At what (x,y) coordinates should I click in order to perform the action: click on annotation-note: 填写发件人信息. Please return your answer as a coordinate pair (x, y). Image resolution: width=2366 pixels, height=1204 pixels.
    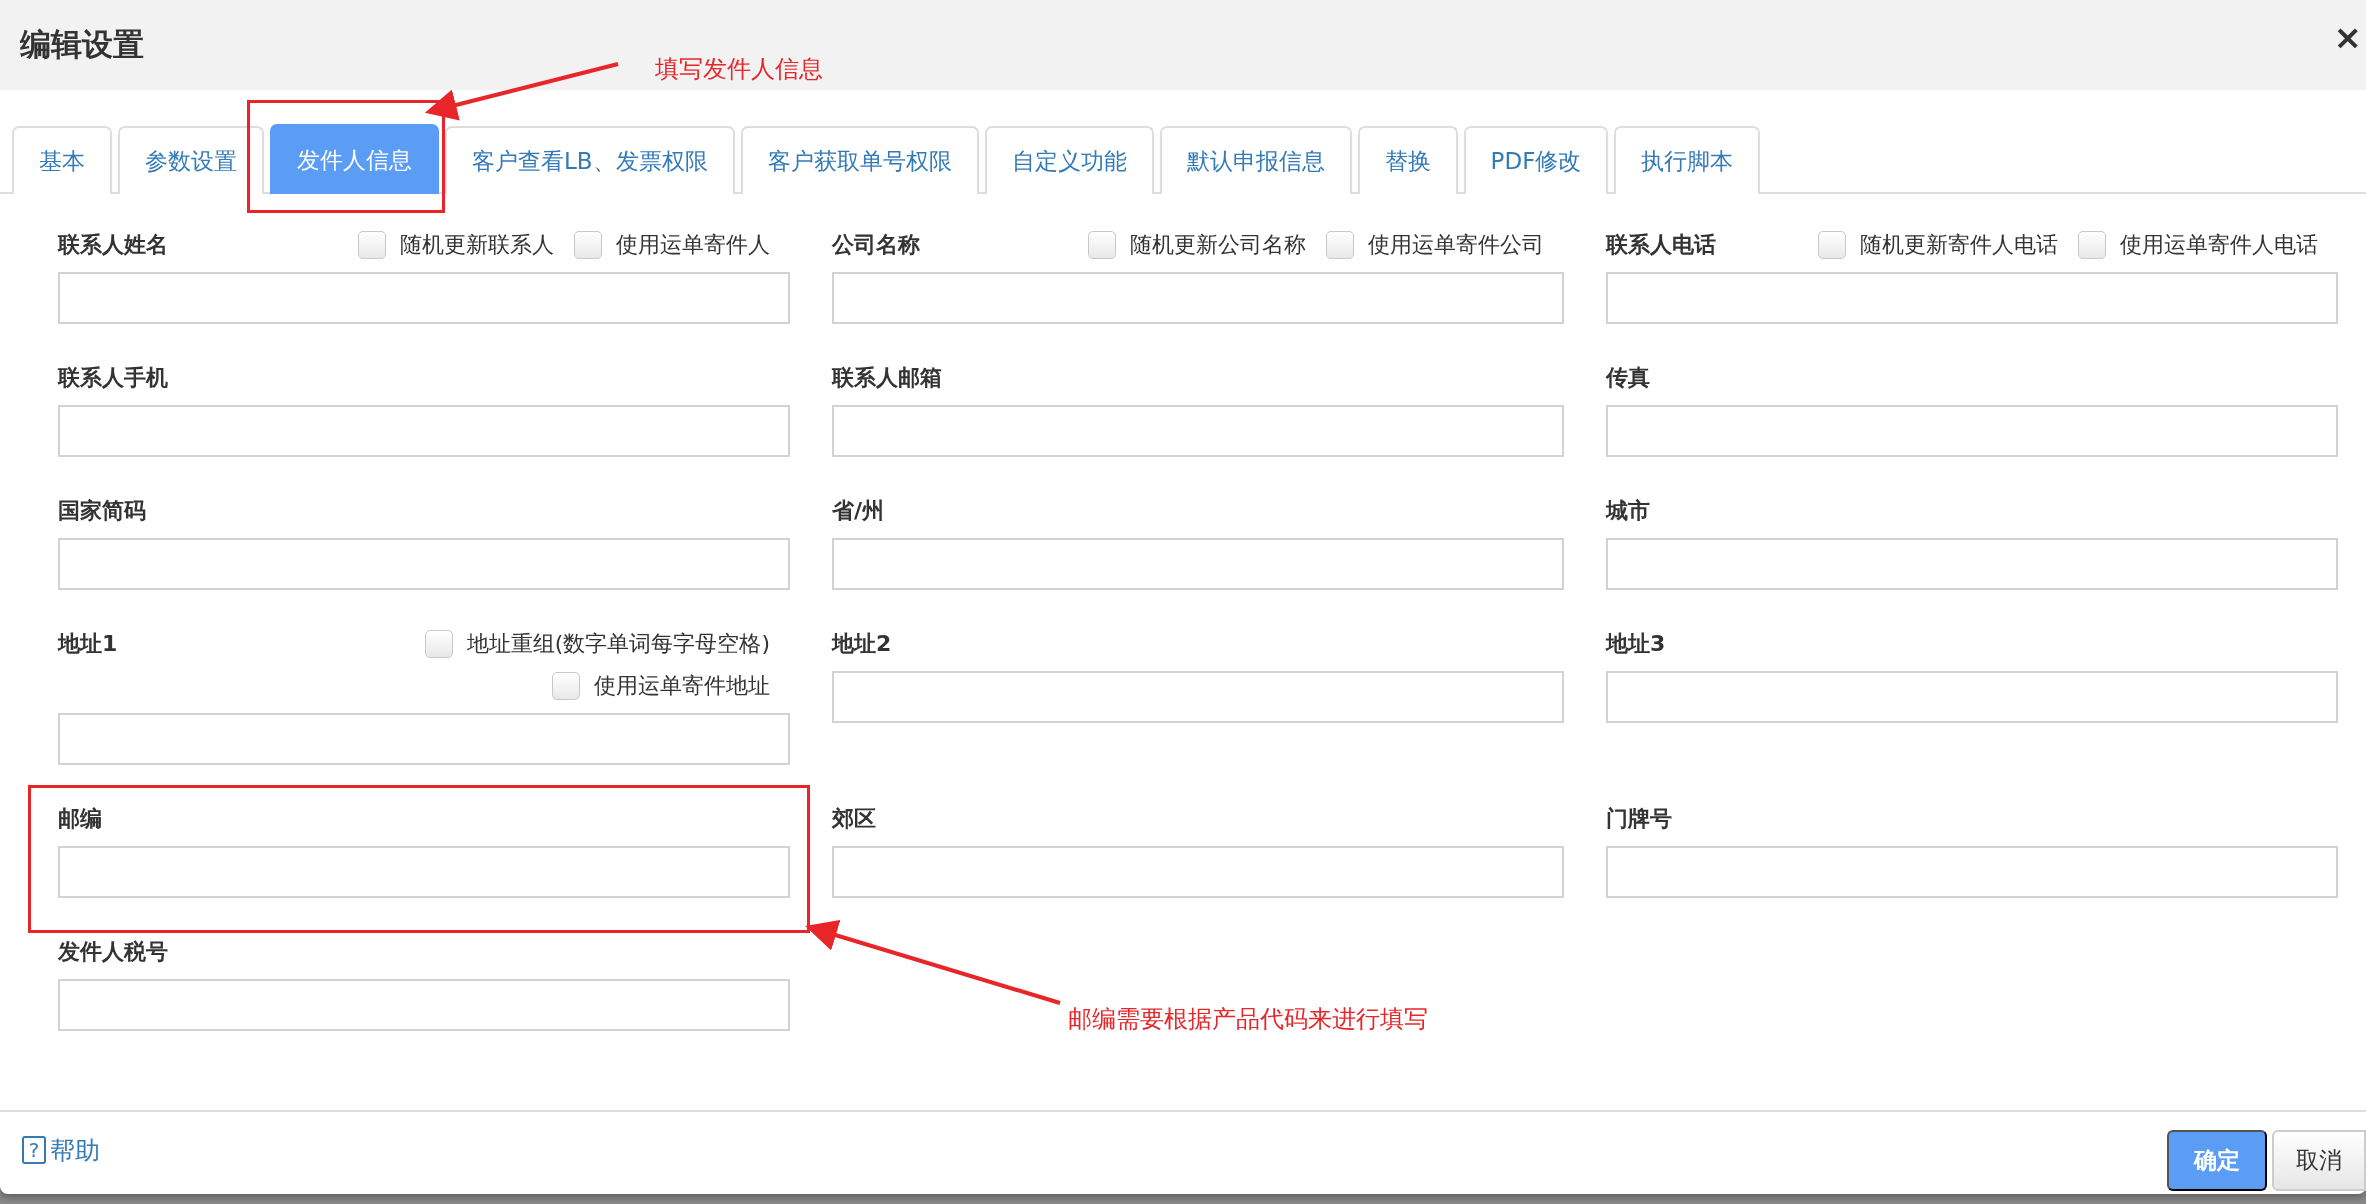
    Looking at the image, I should click on (739, 69).